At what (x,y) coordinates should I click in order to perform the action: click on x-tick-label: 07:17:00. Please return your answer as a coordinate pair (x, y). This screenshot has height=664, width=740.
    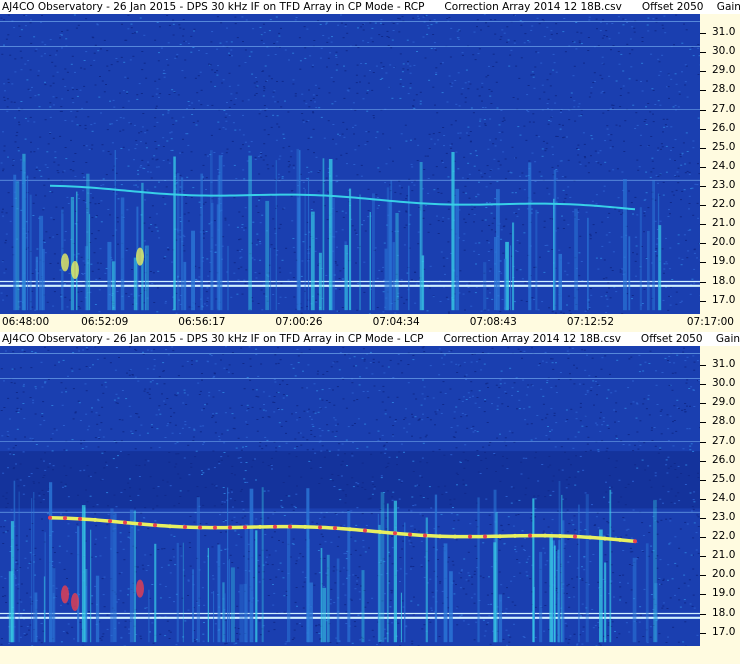
    Looking at the image, I should click on (710, 322).